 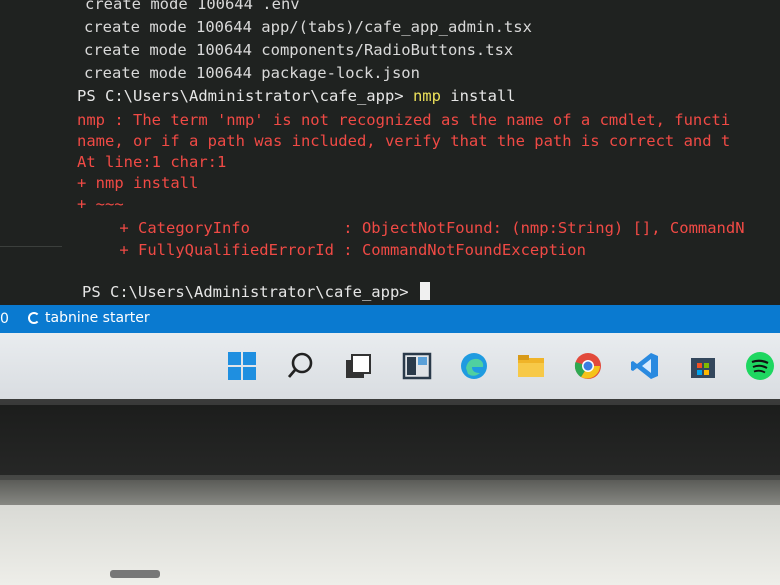 What do you see at coordinates (152, 162) in the screenshot?
I see `error-line: At line:1 char:1` at bounding box center [152, 162].